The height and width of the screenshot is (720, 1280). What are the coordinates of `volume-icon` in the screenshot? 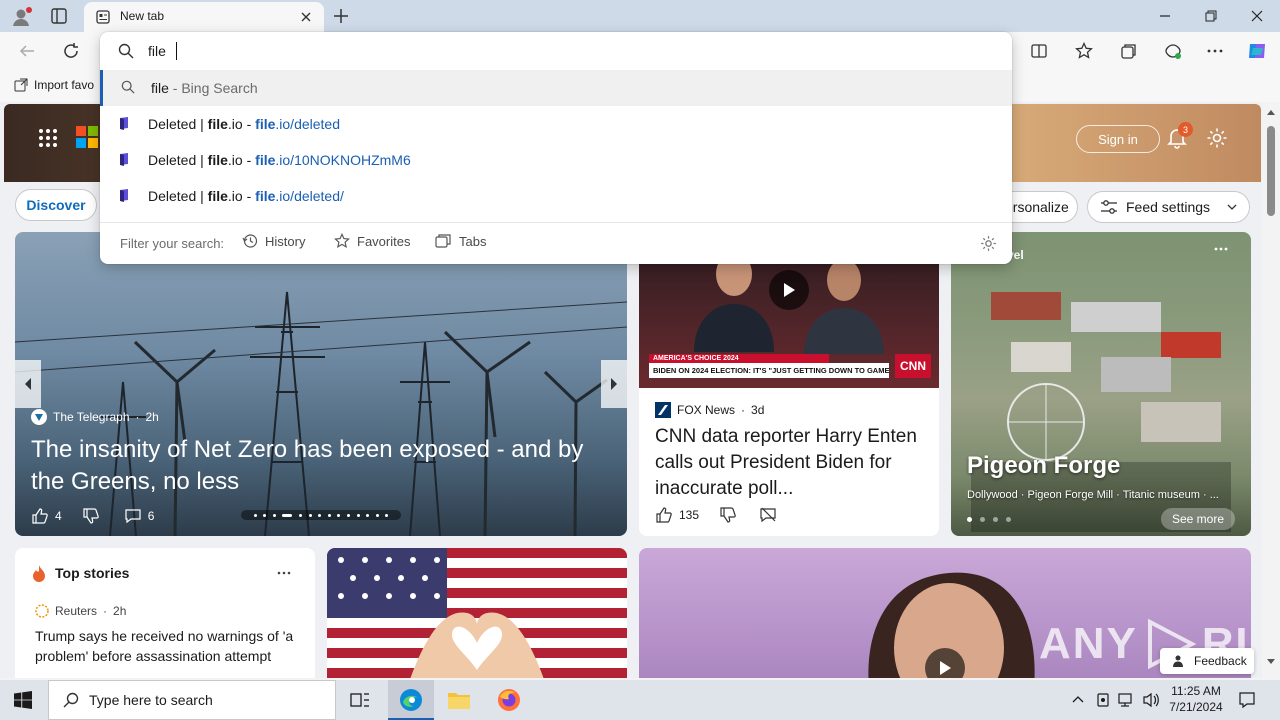 It's located at (1151, 700).